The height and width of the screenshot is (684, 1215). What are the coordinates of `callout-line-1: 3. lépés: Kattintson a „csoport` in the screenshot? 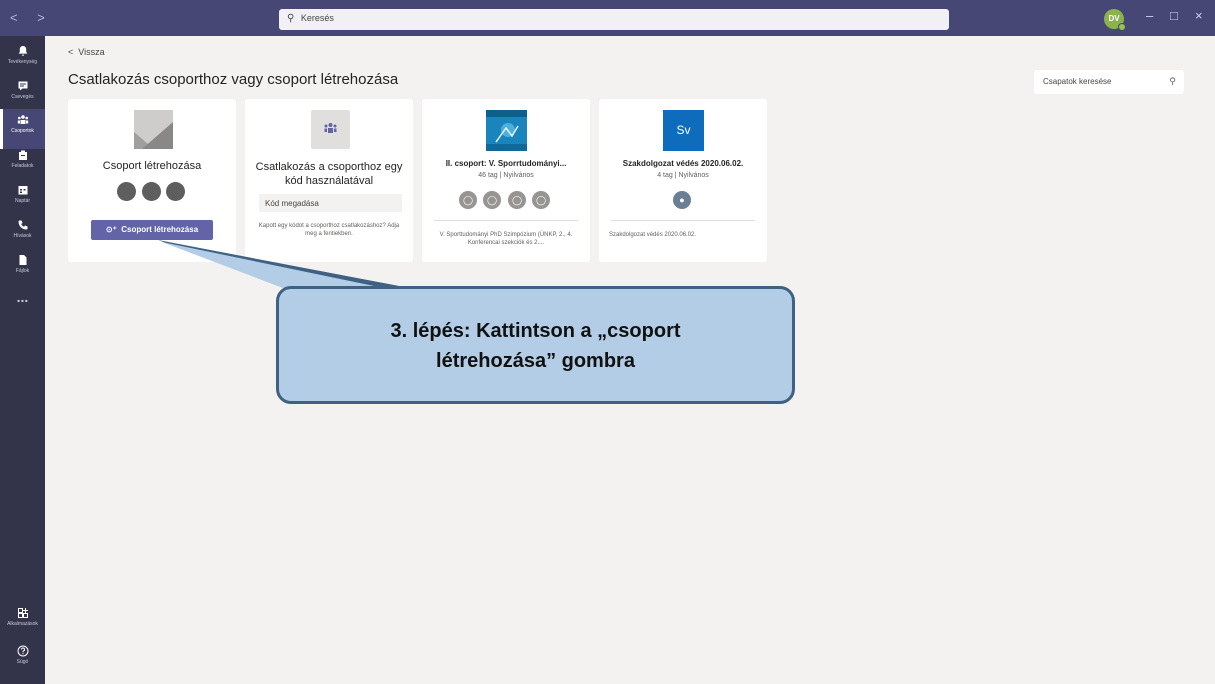 It's located at (535, 331).